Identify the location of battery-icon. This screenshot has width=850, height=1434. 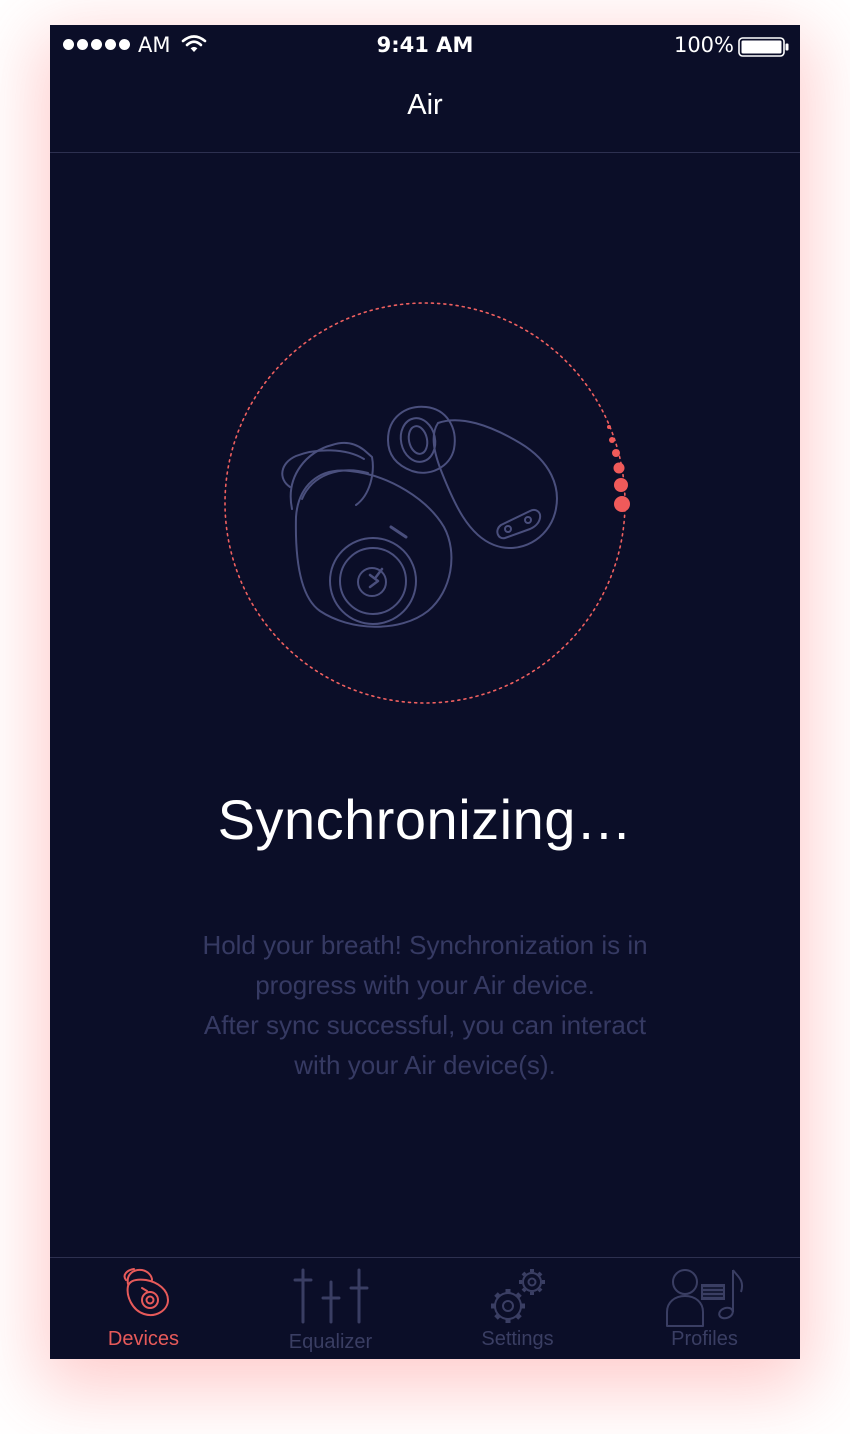
(763, 47).